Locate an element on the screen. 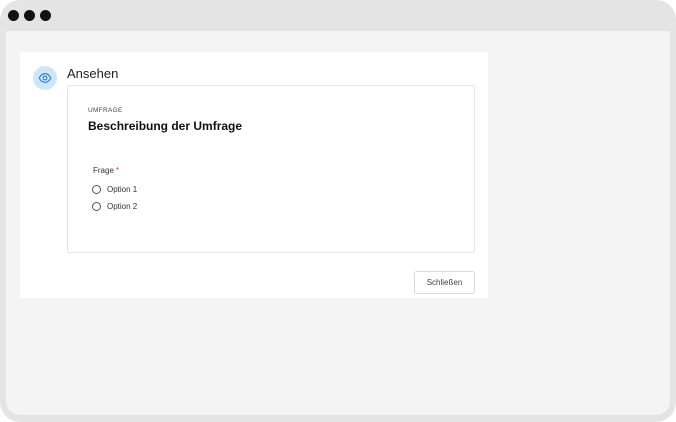 The height and width of the screenshot is (422, 676). option-label: Option 1 is located at coordinates (122, 189).